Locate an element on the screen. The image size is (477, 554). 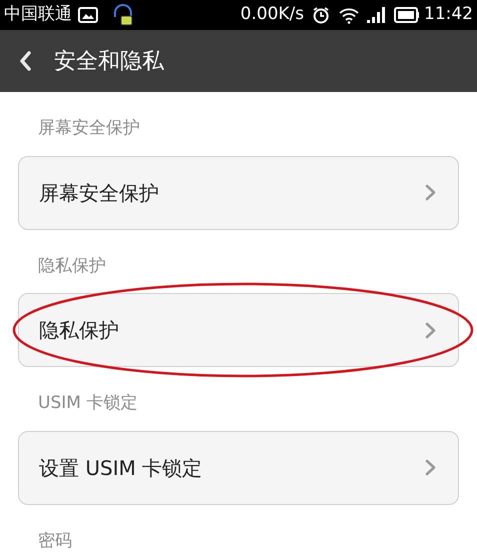
back-icon is located at coordinates (25, 61).